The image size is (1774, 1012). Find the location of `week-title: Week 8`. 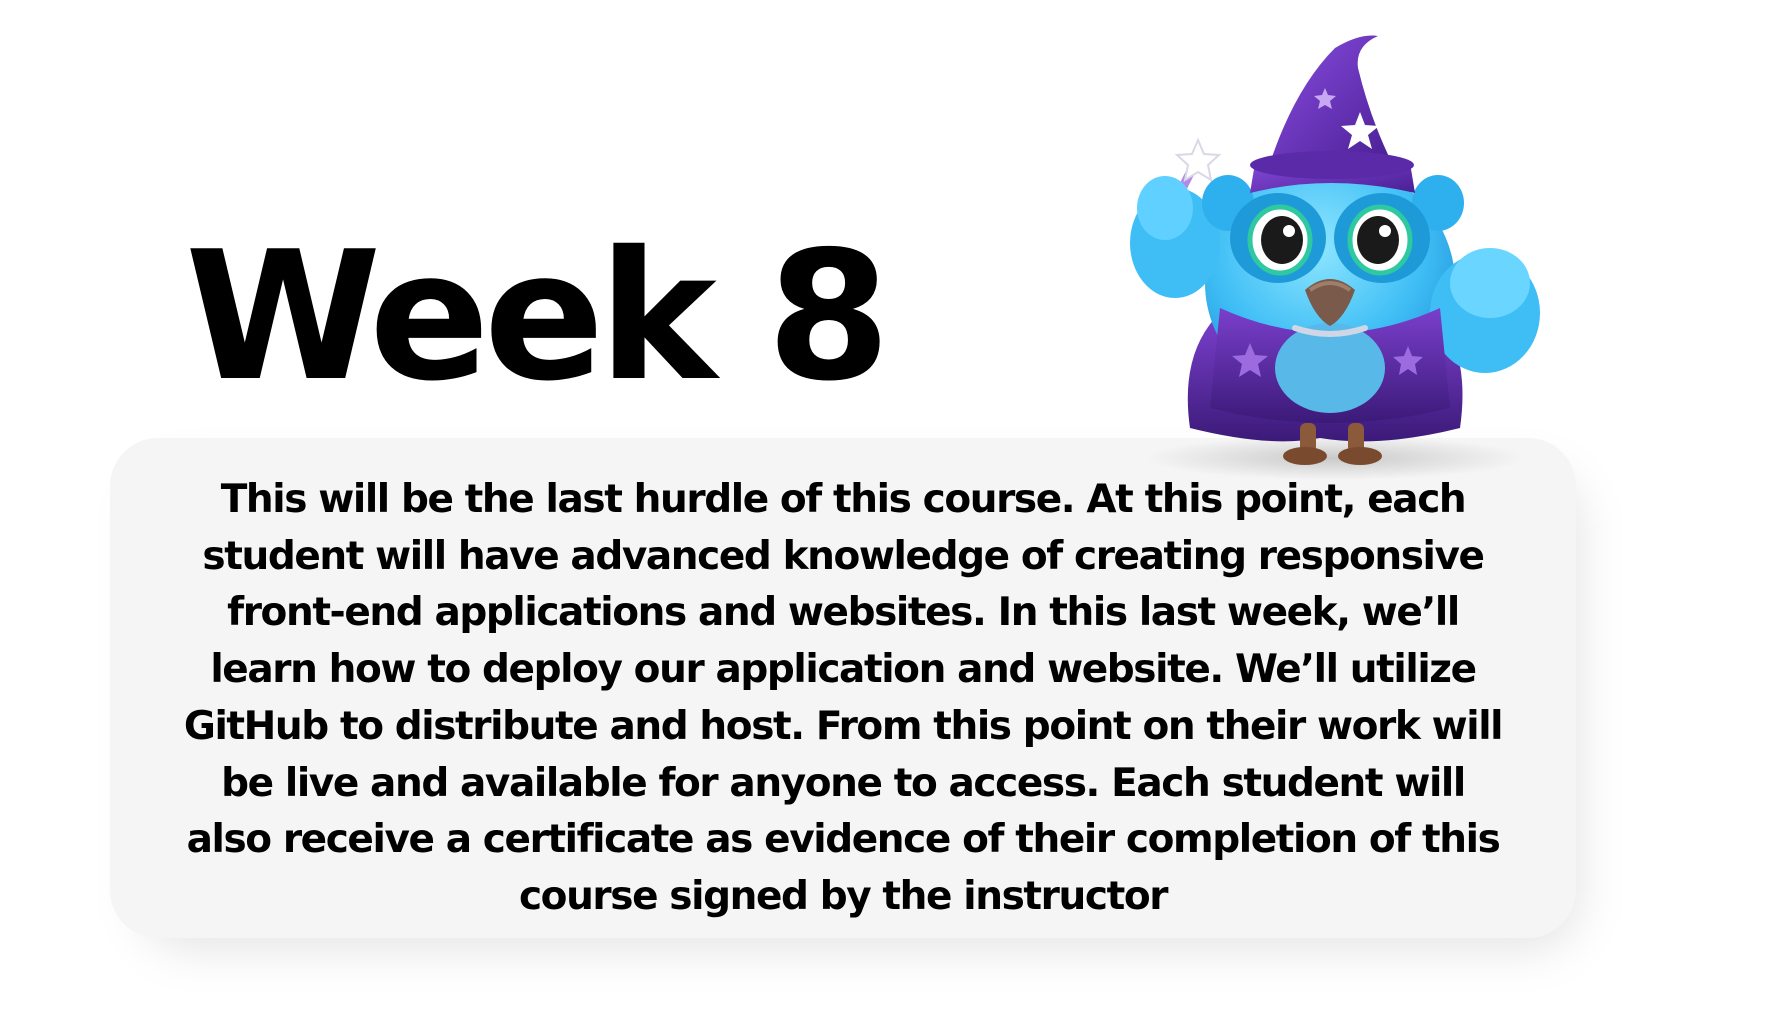

week-title: Week 8 is located at coordinates (538, 316).